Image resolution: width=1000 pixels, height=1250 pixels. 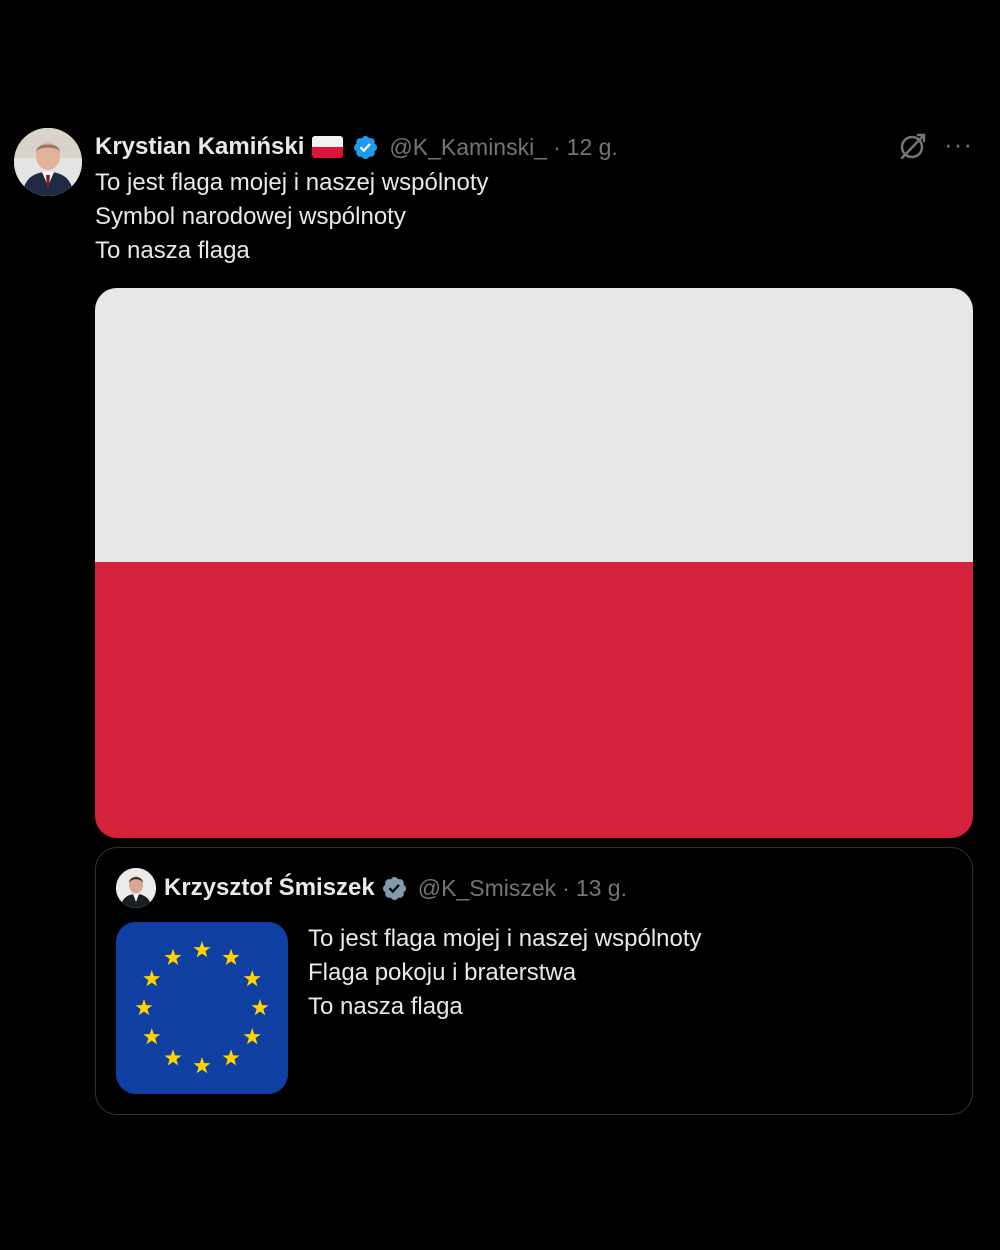 What do you see at coordinates (592, 147) in the screenshot?
I see `tweet-timestamp: 12 g.` at bounding box center [592, 147].